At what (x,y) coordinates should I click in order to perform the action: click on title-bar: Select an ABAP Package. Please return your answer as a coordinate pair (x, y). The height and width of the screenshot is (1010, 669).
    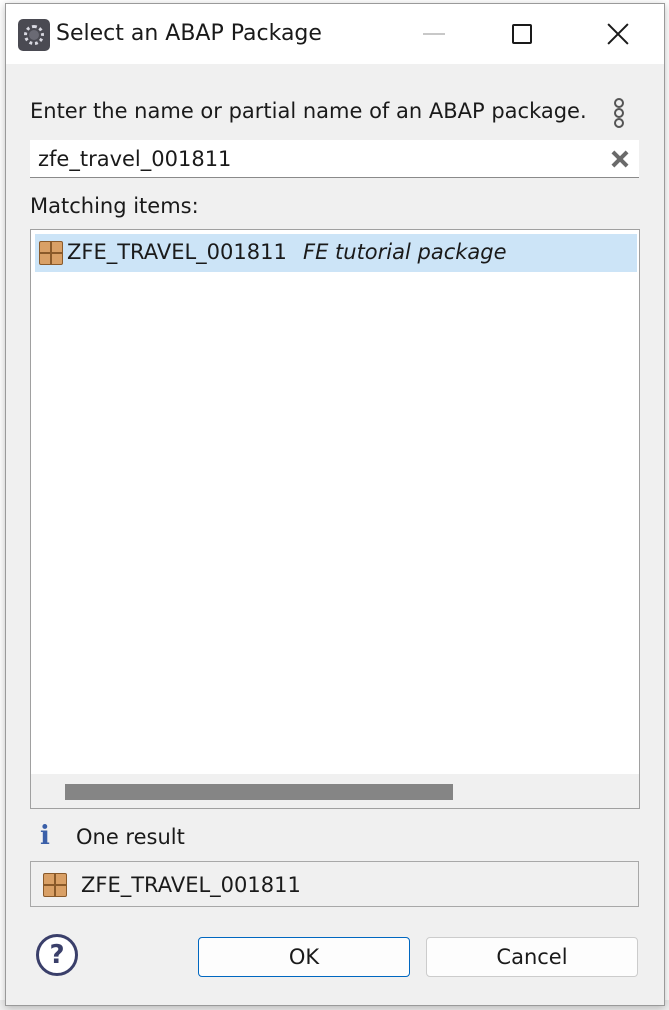
    Looking at the image, I should click on (335, 34).